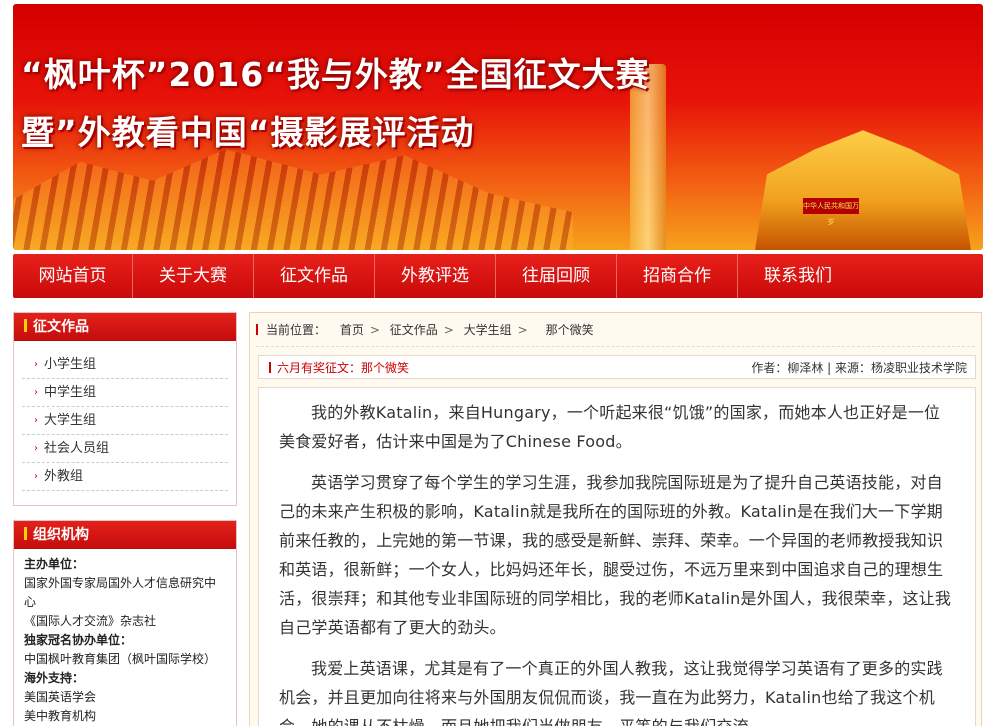 This screenshot has width=997, height=726. What do you see at coordinates (193, 276) in the screenshot?
I see `nav-about: 关于大赛` at bounding box center [193, 276].